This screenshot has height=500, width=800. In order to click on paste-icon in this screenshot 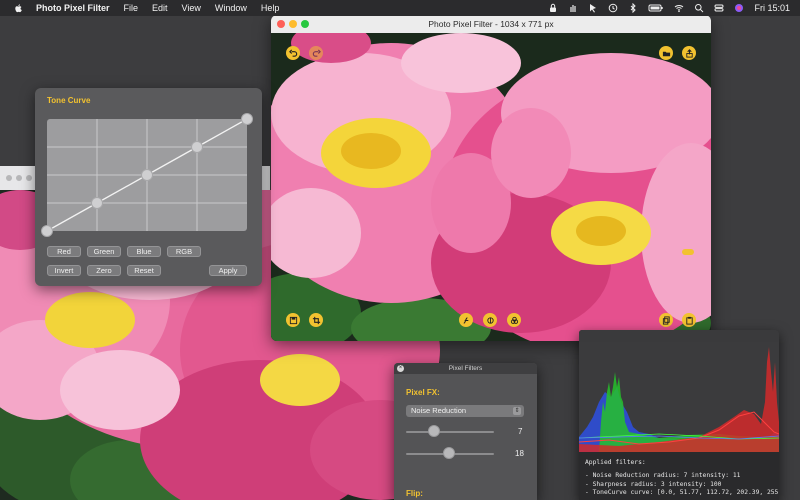, I will do `click(689, 320)`.